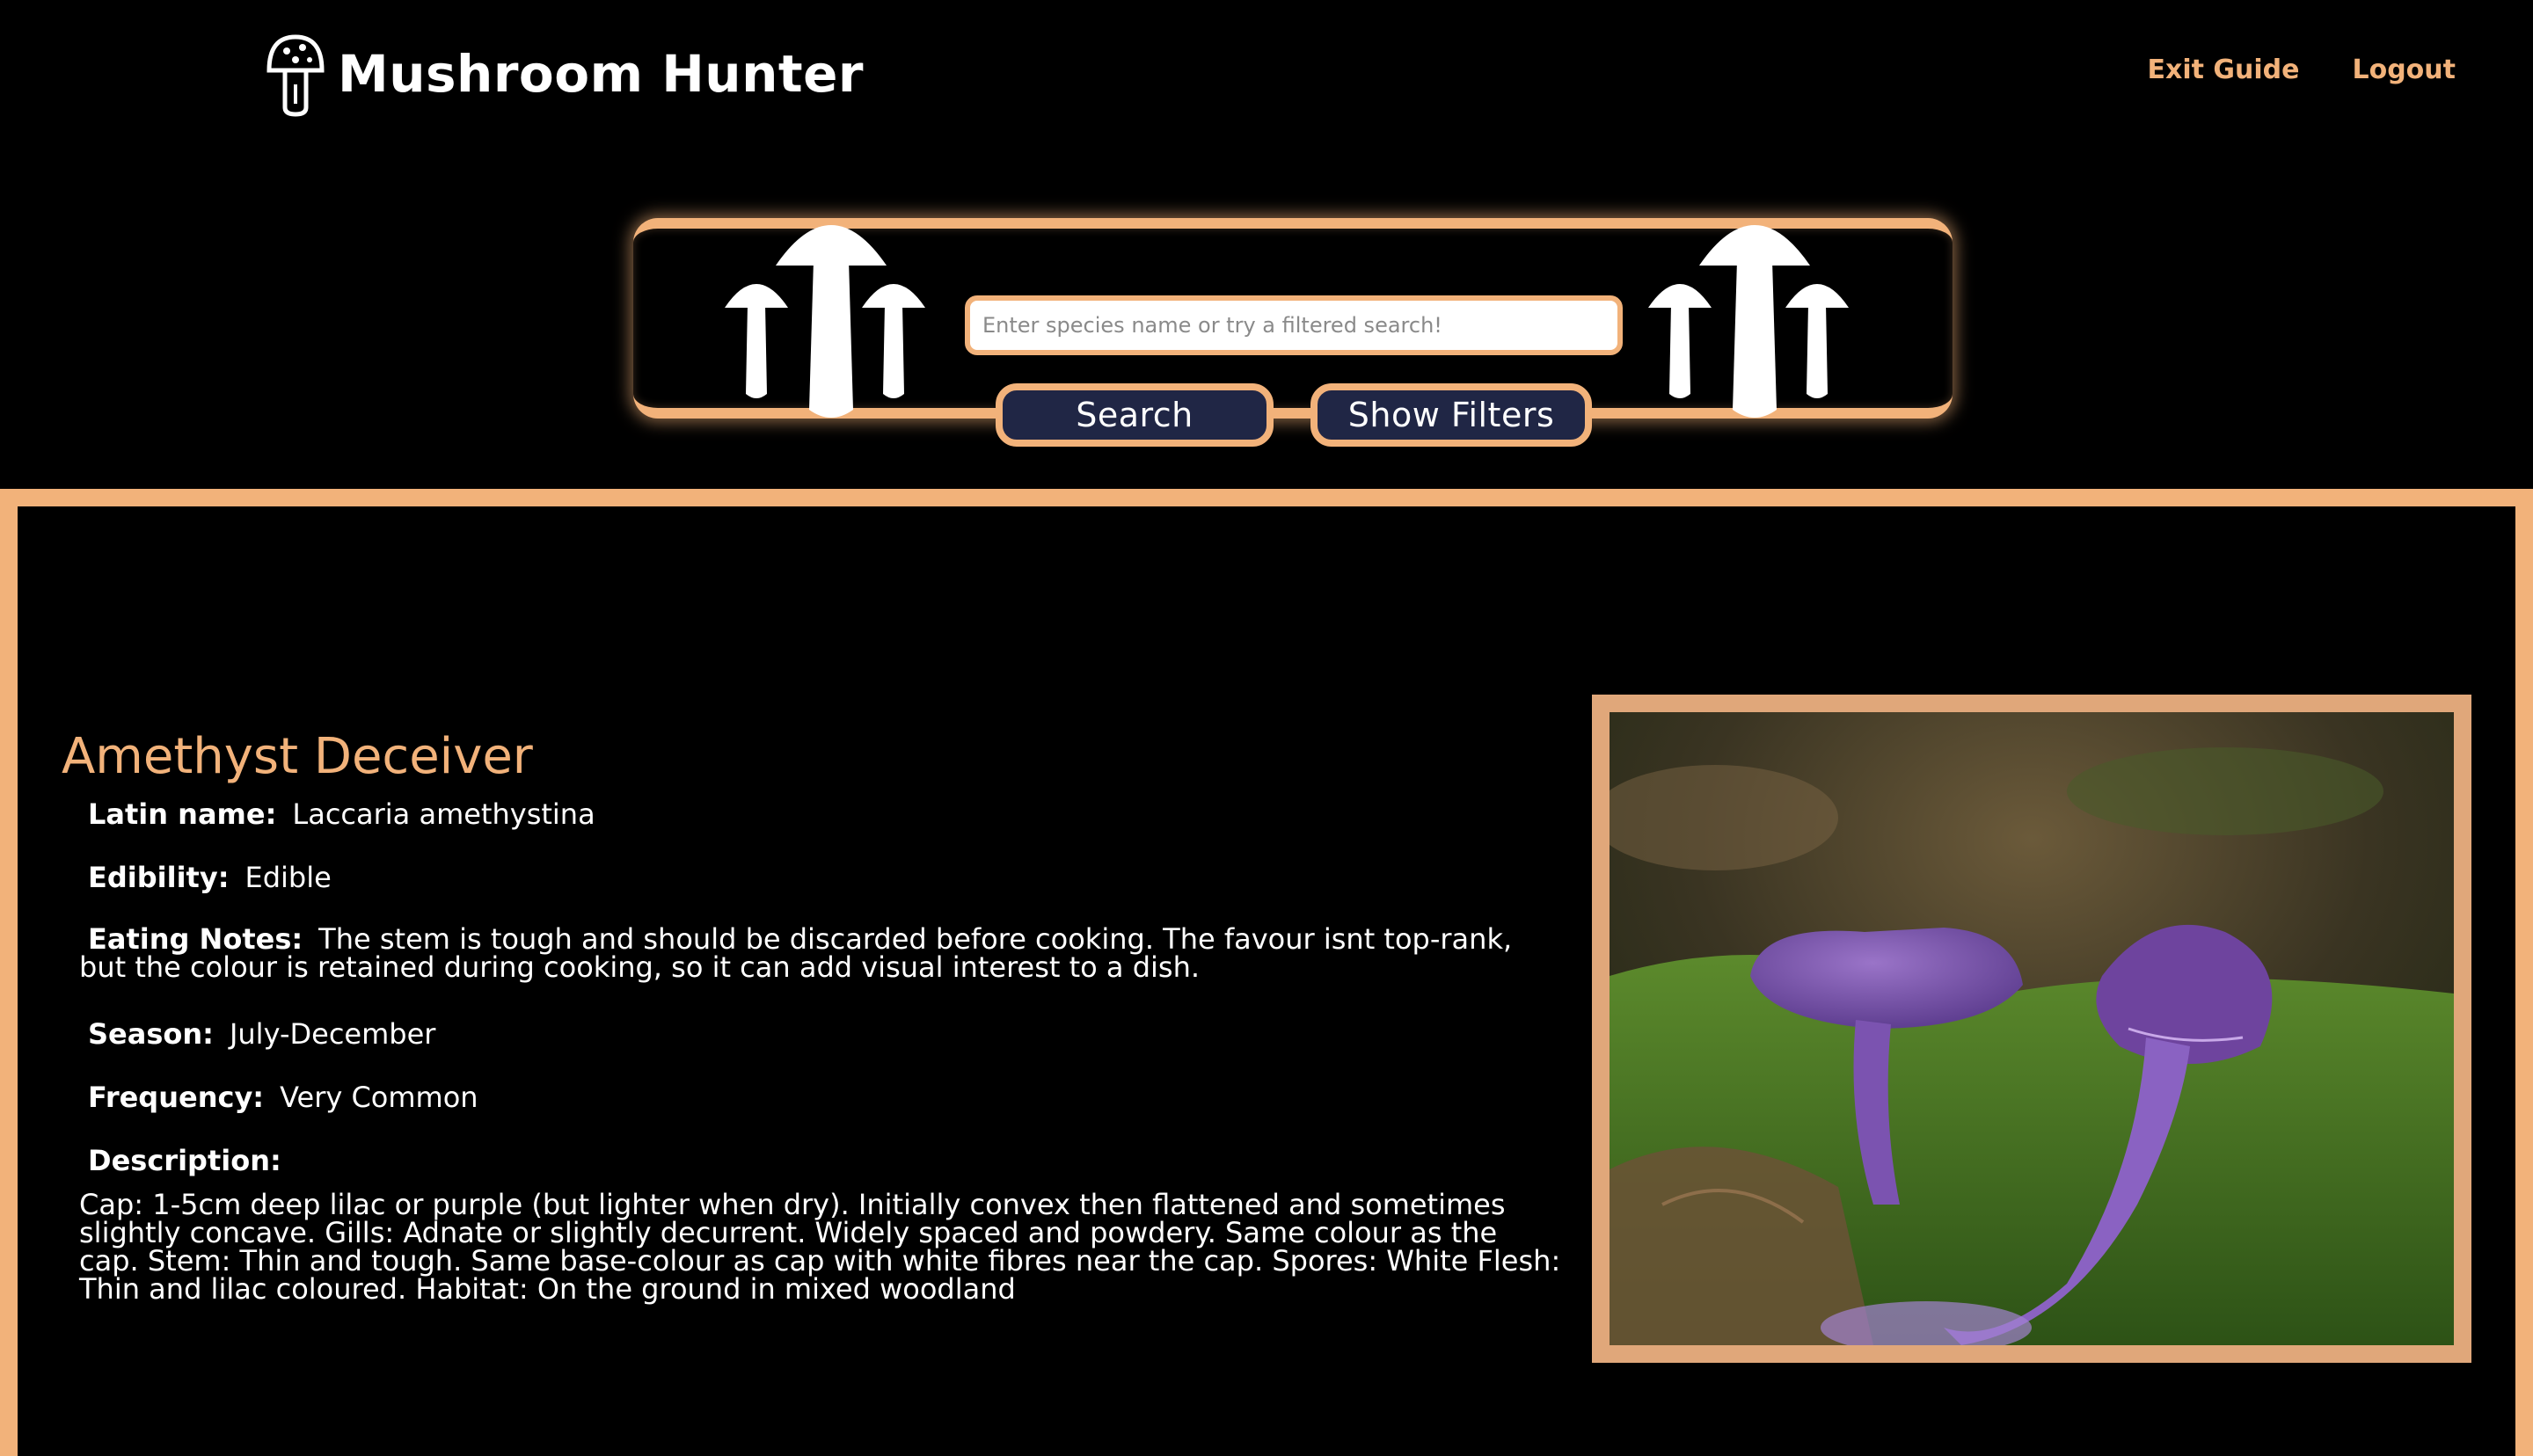  What do you see at coordinates (2301, 70) in the screenshot?
I see `top-nav: Exit Guide Logout` at bounding box center [2301, 70].